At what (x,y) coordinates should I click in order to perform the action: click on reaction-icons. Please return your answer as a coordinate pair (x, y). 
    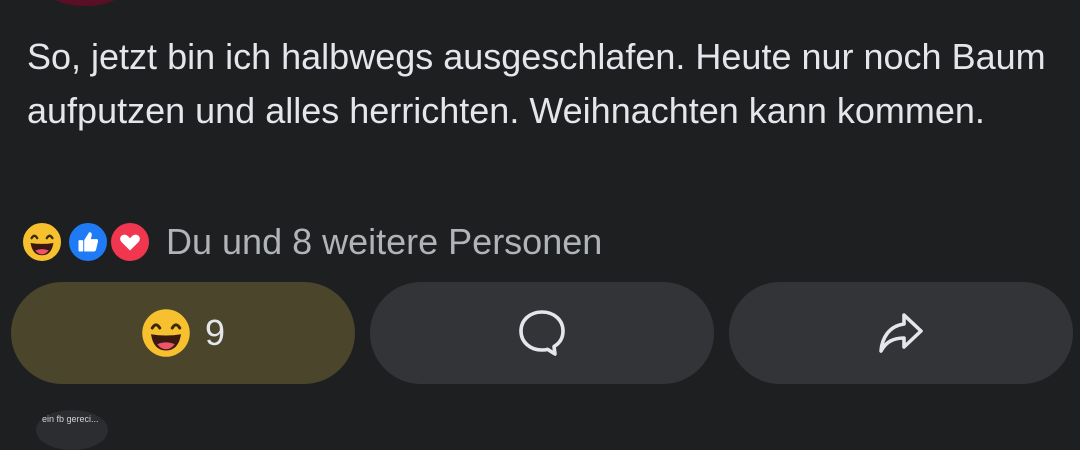
    Looking at the image, I should click on (90, 242).